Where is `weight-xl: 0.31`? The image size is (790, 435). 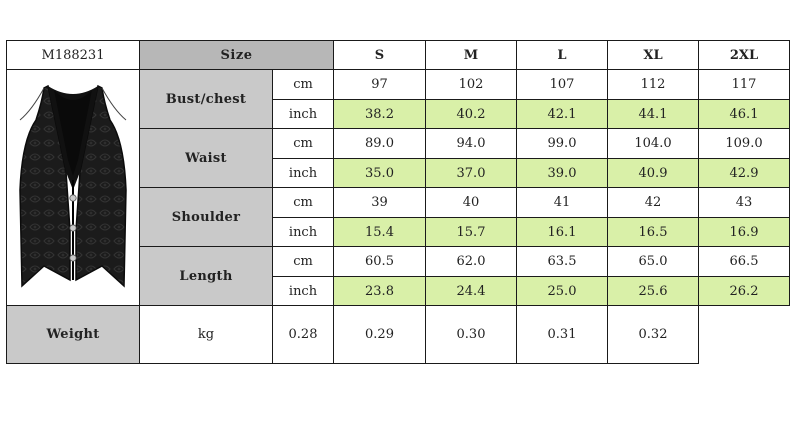 weight-xl: 0.31 is located at coordinates (562, 334).